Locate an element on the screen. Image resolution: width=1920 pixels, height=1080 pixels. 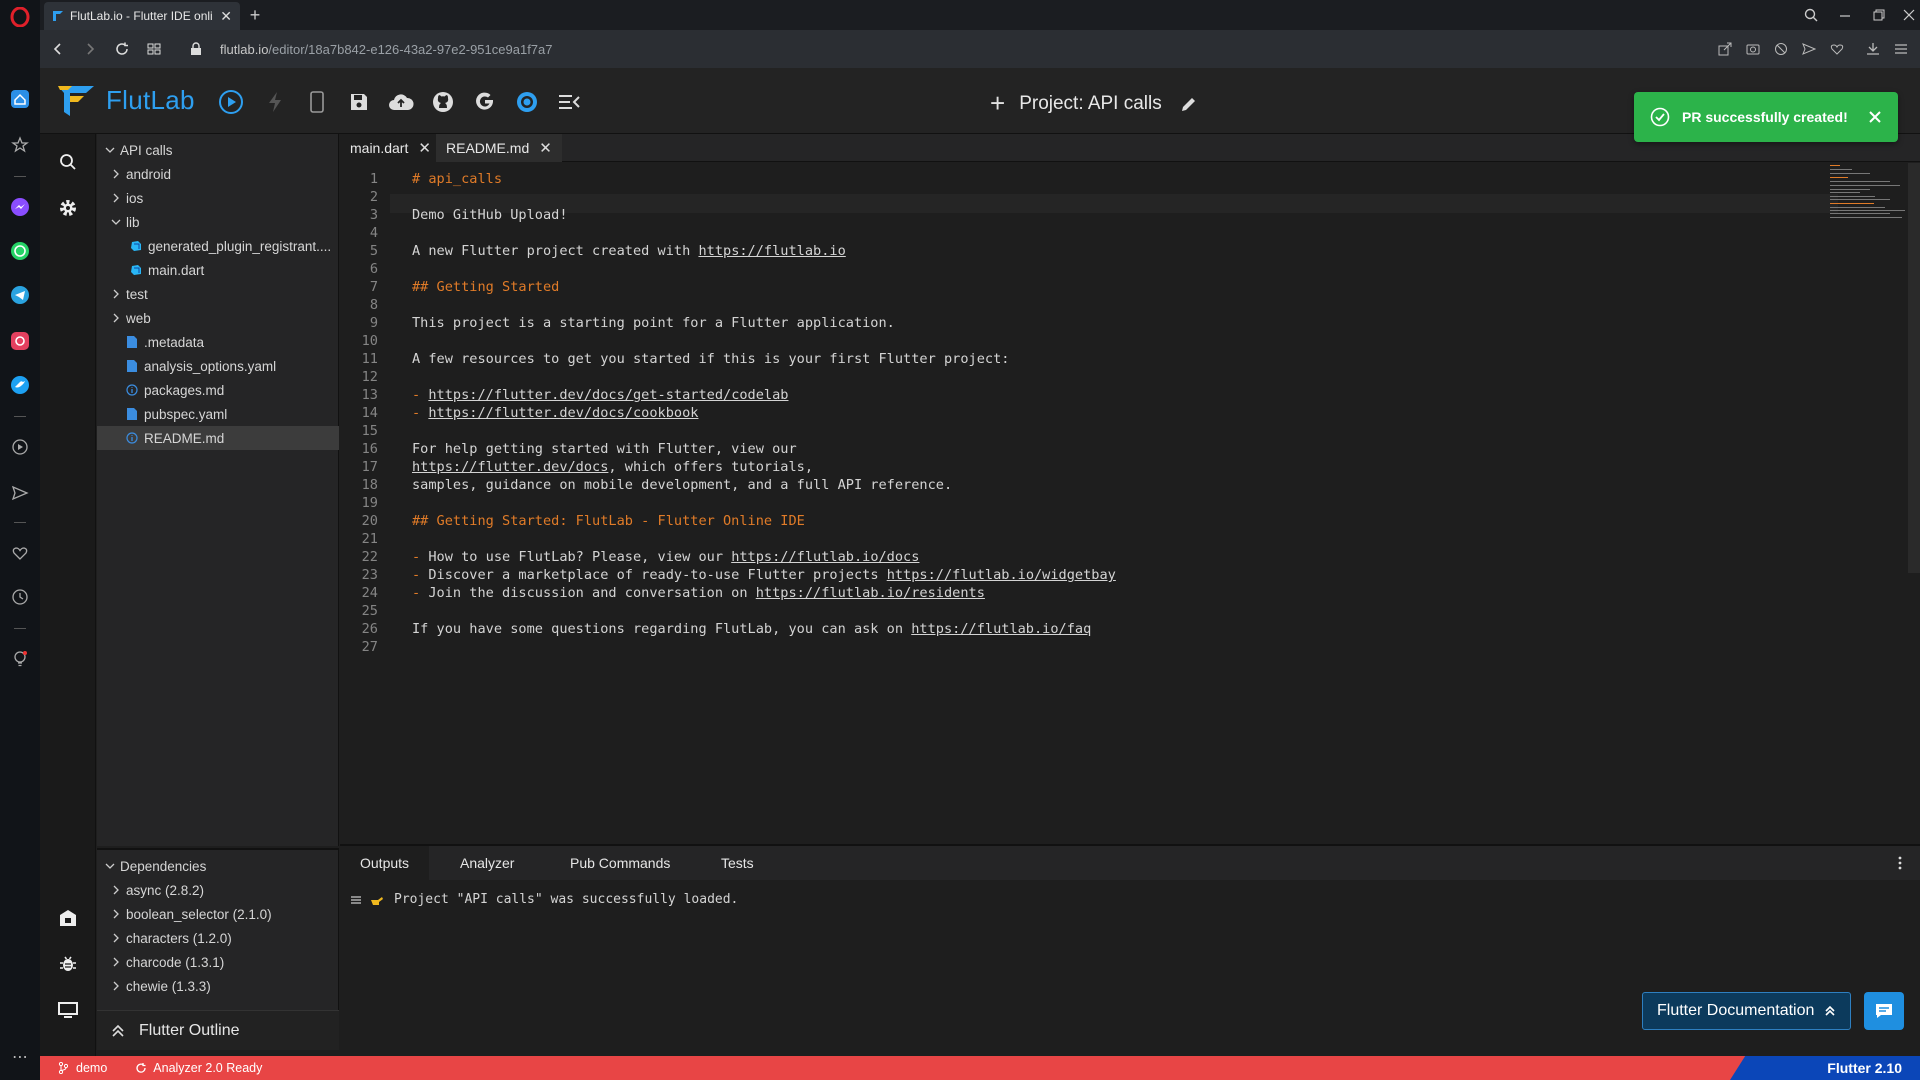
debug-target-icon is located at coordinates (527, 102).